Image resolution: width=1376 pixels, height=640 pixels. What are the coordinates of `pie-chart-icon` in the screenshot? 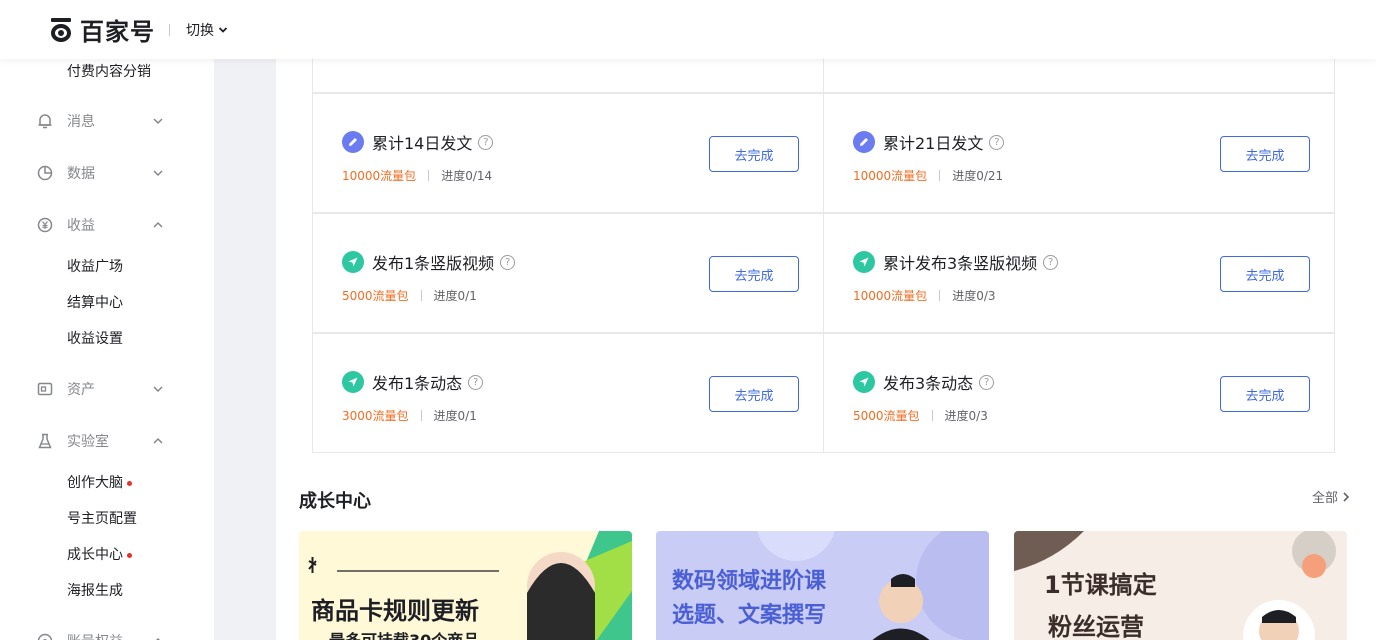 It's located at (45, 173).